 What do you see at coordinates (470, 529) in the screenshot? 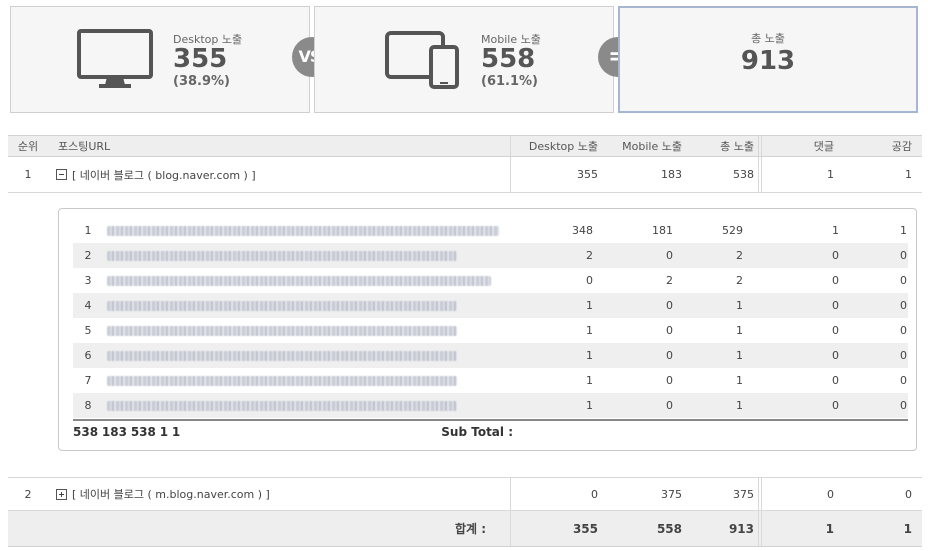
I see `grand-total-label: 합계 :` at bounding box center [470, 529].